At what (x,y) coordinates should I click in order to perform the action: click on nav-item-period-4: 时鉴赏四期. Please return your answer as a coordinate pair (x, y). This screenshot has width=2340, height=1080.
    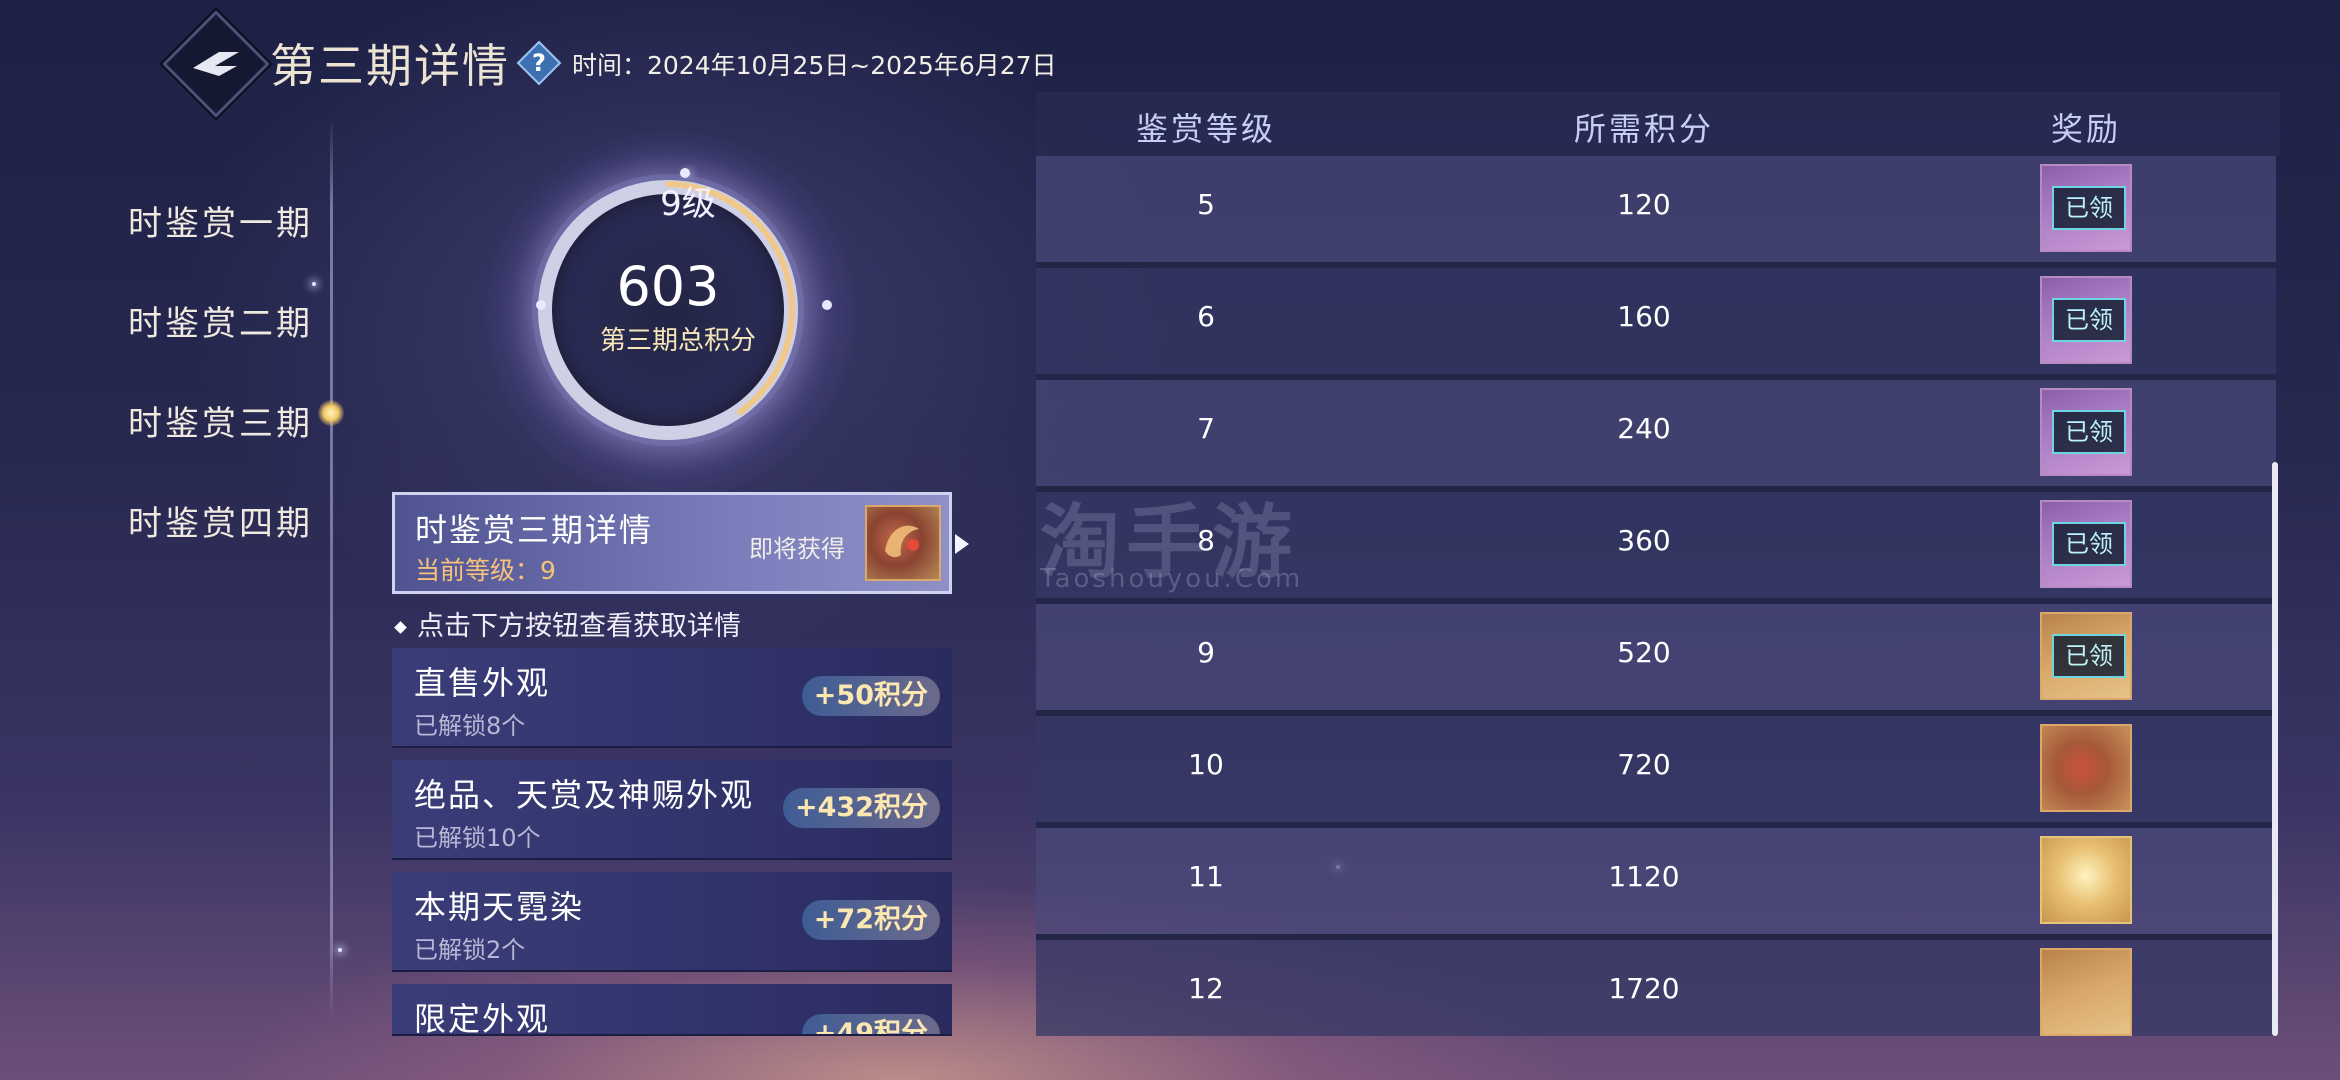
    Looking at the image, I should click on (220, 520).